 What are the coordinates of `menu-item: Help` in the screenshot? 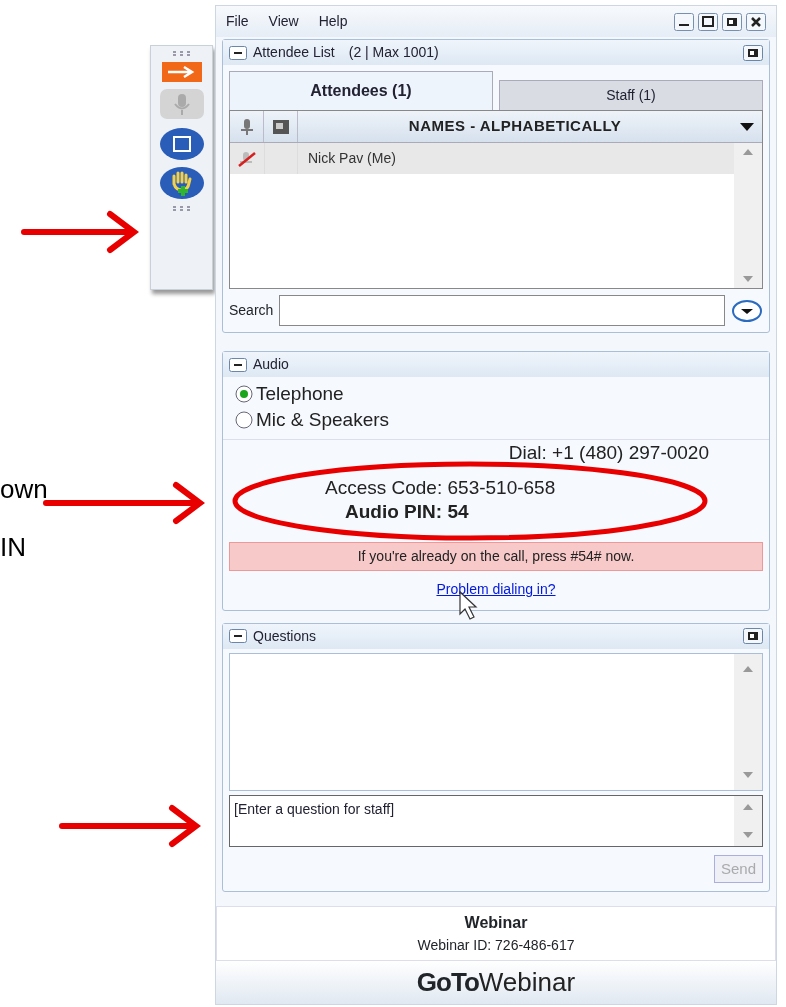 It's located at (333, 22).